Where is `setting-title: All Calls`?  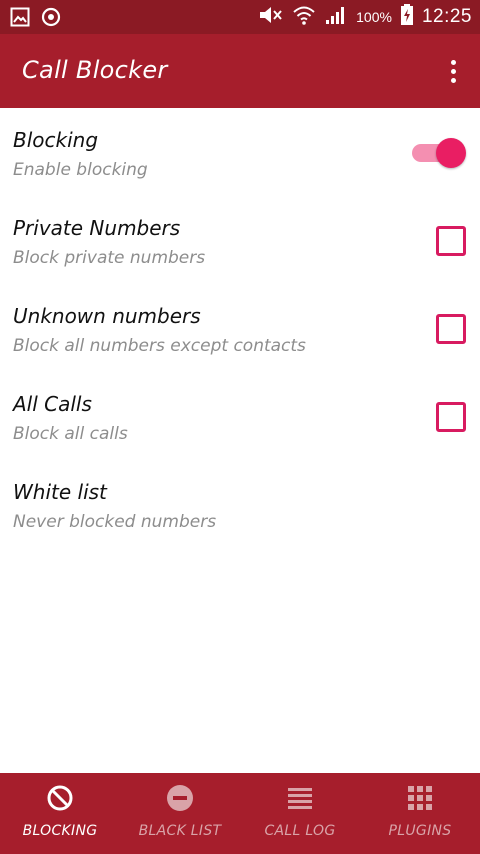
setting-title: All Calls is located at coordinates (52, 404).